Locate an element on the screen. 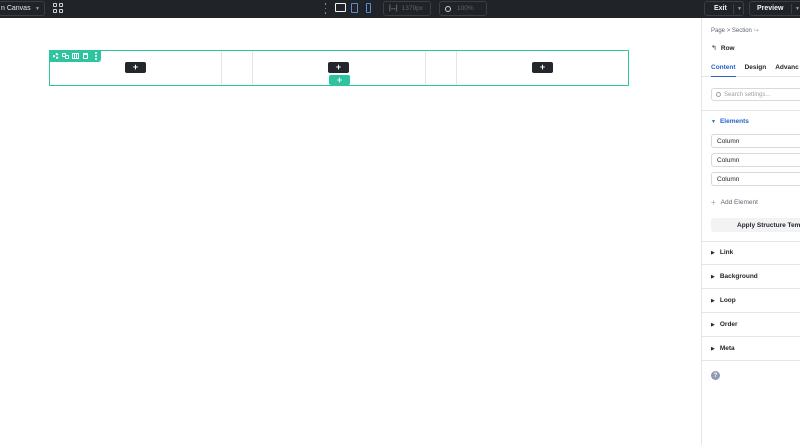 The image size is (800, 445). elements-section-header: ▼ Elements is located at coordinates (730, 121).